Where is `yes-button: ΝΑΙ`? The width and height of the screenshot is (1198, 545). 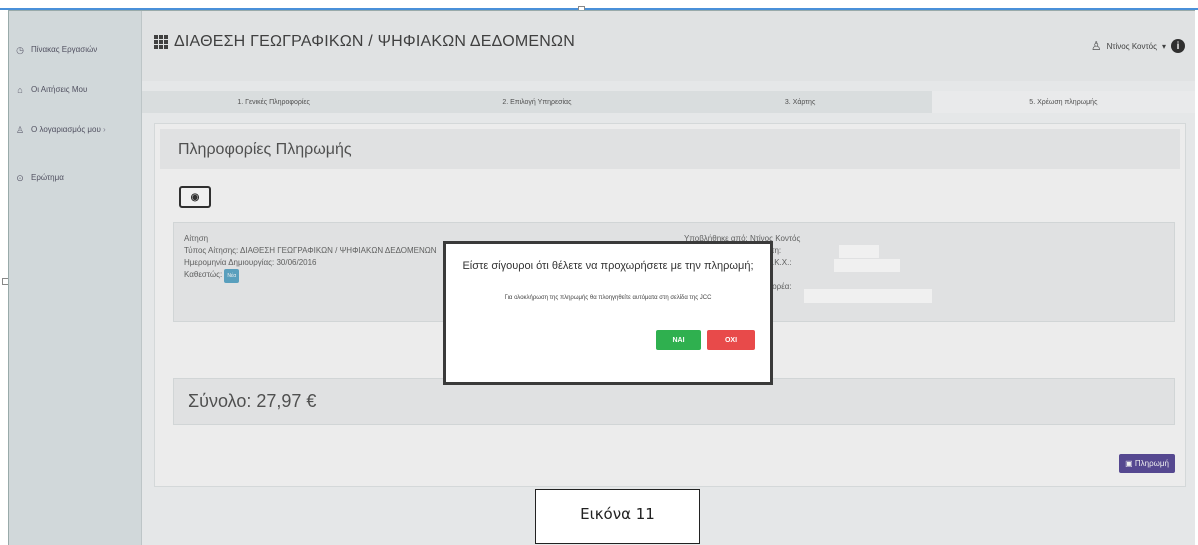
yes-button: ΝΑΙ is located at coordinates (678, 340).